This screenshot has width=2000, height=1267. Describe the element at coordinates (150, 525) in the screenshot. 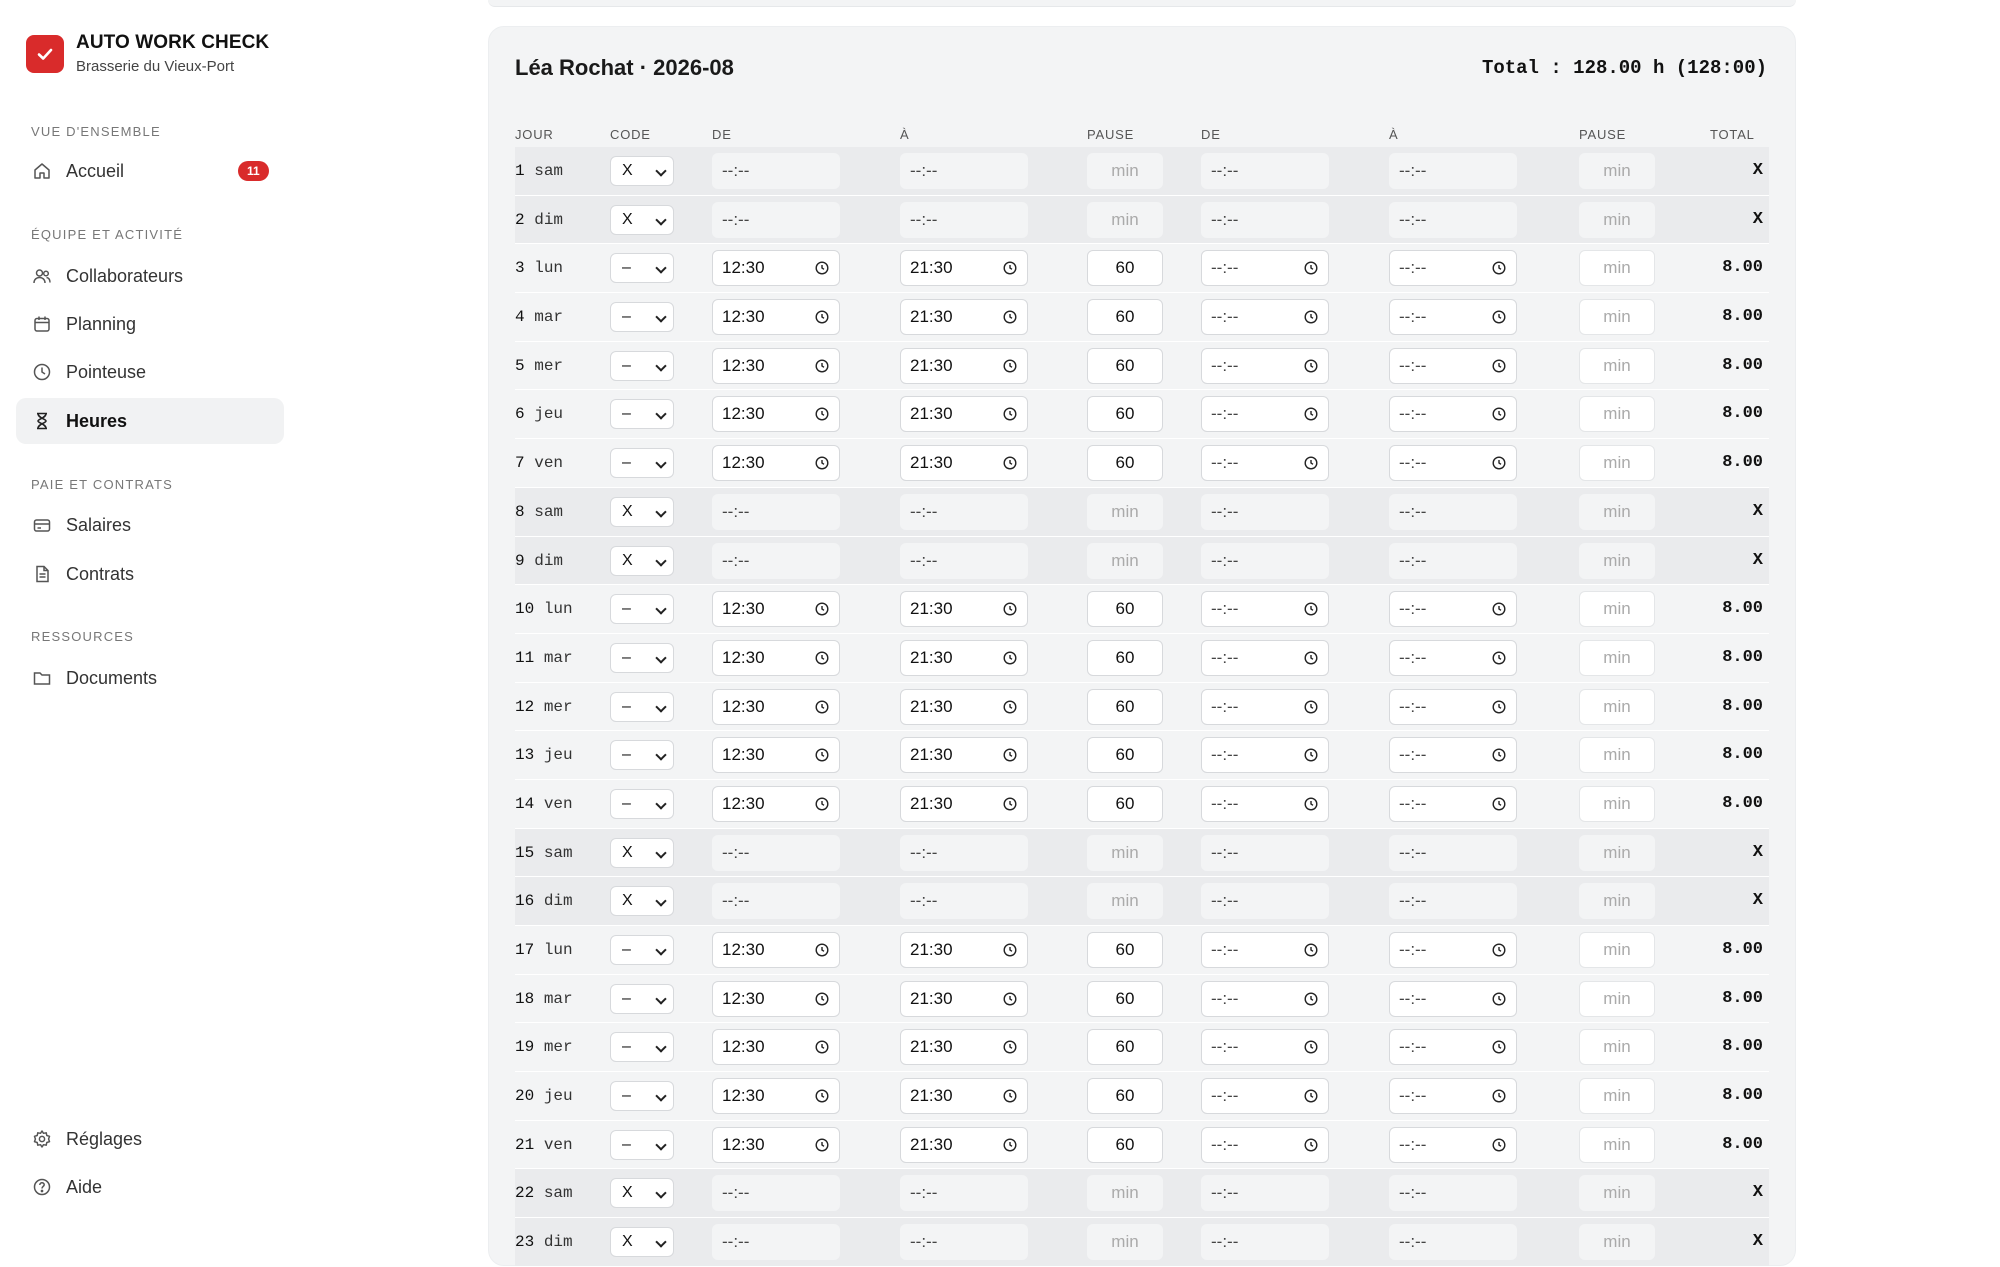

I see `sidebar-item-salaires: Salaires` at that location.